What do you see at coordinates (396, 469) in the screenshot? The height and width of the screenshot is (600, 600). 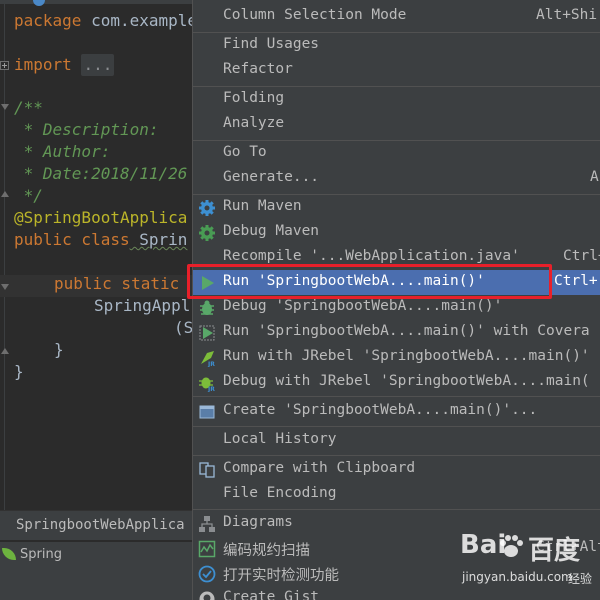 I see `menu-item-compare-clipboard: Compare with Clipboard` at bounding box center [396, 469].